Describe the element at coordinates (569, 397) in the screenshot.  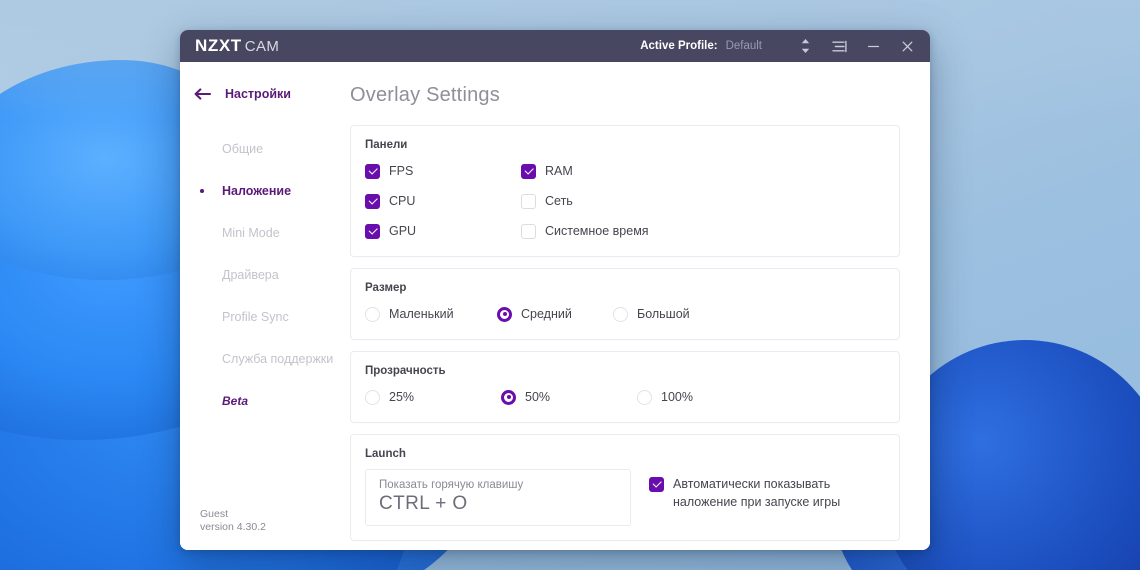
I see `radio-transparency-50: 50%` at that location.